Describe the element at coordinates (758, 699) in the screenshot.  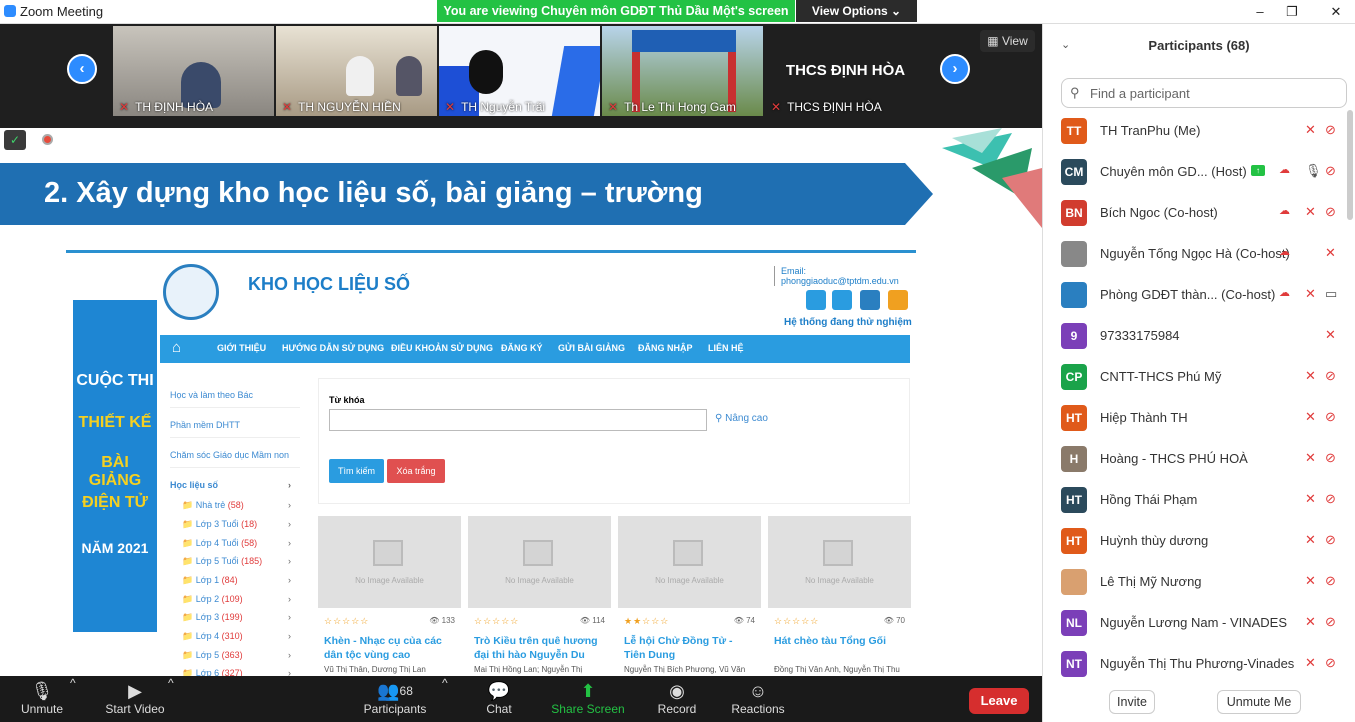
I see `reactions-button: ☺ Reactions` at that location.